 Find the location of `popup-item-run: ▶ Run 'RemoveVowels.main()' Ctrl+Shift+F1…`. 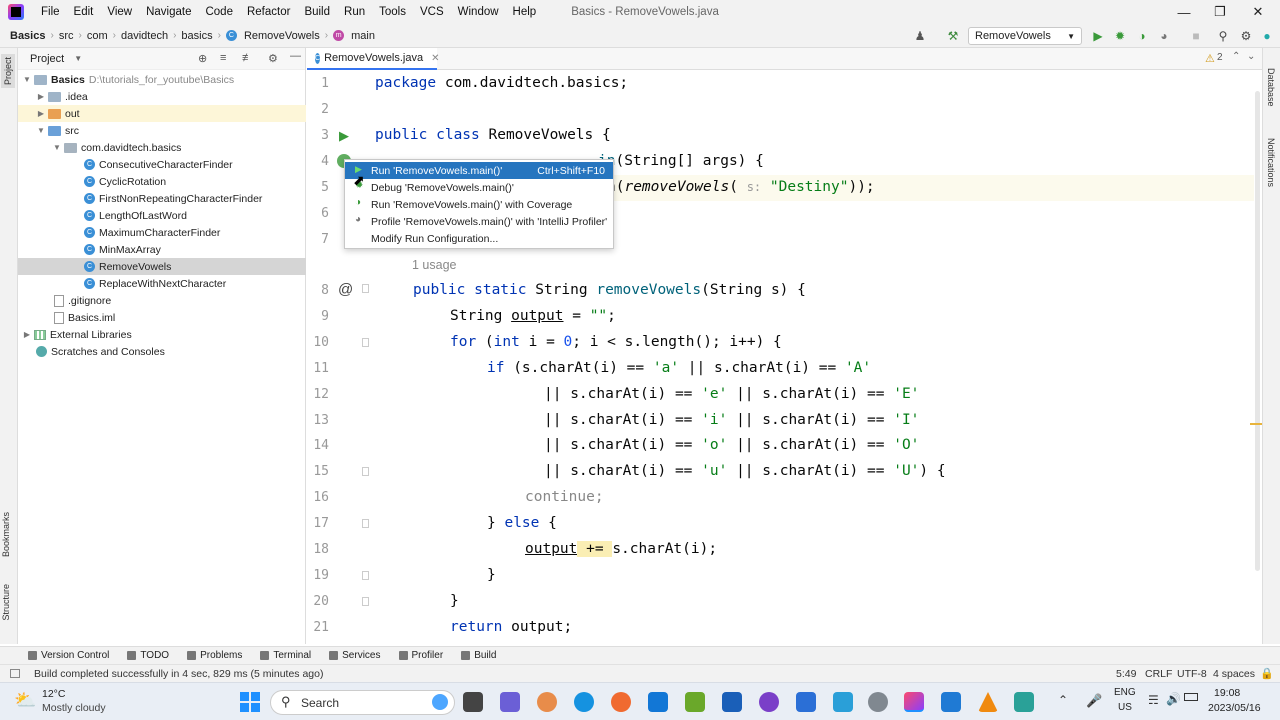

popup-item-run: ▶ Run 'RemoveVowels.main()' Ctrl+Shift+F1… is located at coordinates (479, 170).